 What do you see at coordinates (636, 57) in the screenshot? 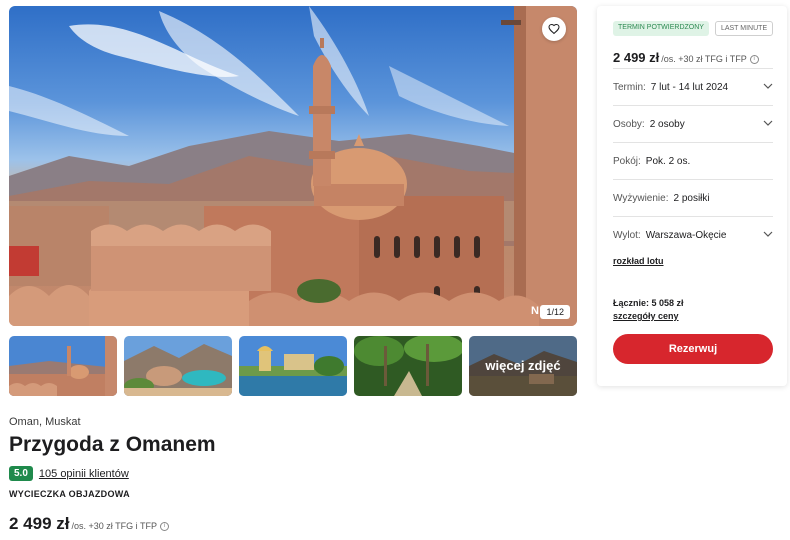
I see `booking-price-value: 2 499 zł` at bounding box center [636, 57].